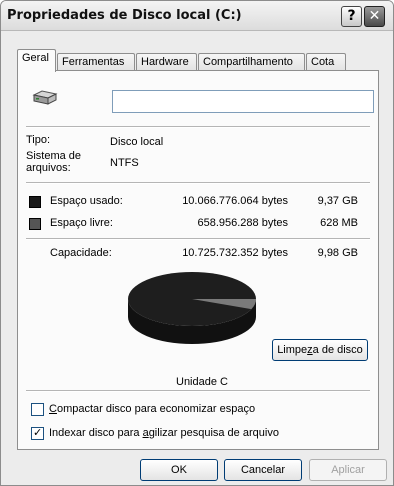 The height and width of the screenshot is (486, 394). I want to click on used-space-swatch, so click(35, 202).